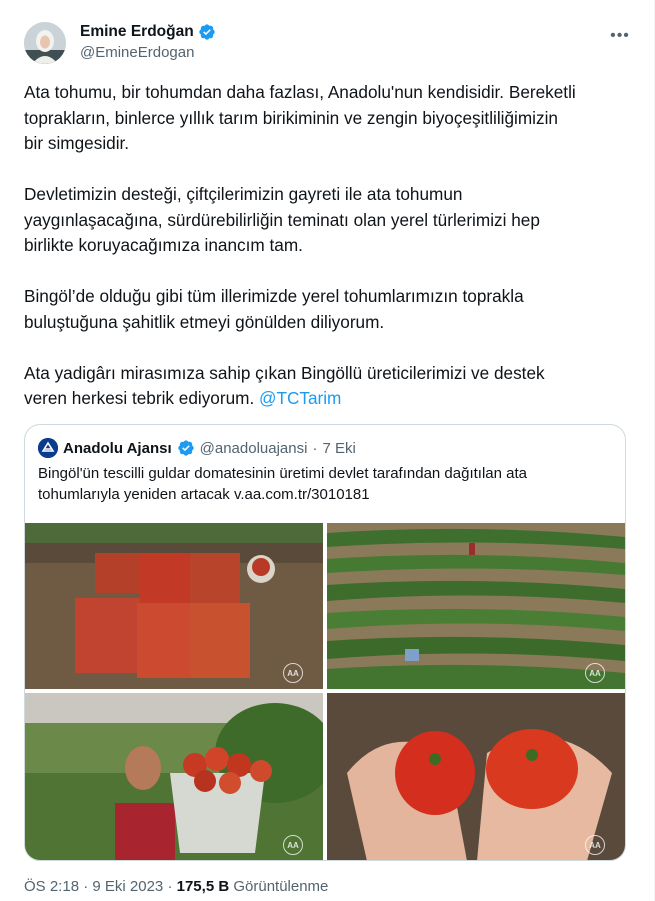 This screenshot has width=655, height=901. I want to click on mention-link: @TCTarim, so click(300, 398).